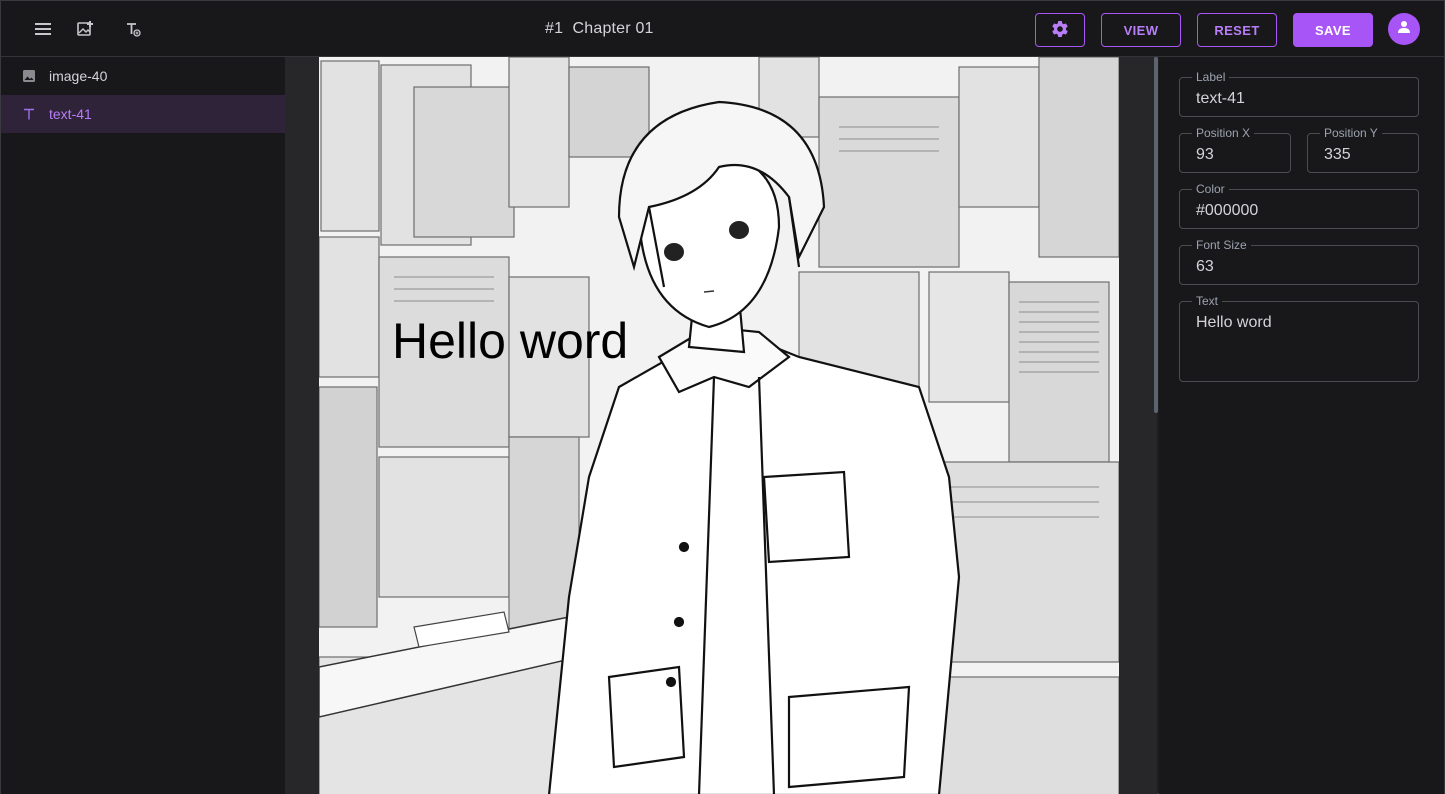 This screenshot has width=1445, height=794. I want to click on position-y-field: Position Y 335, so click(1363, 149).